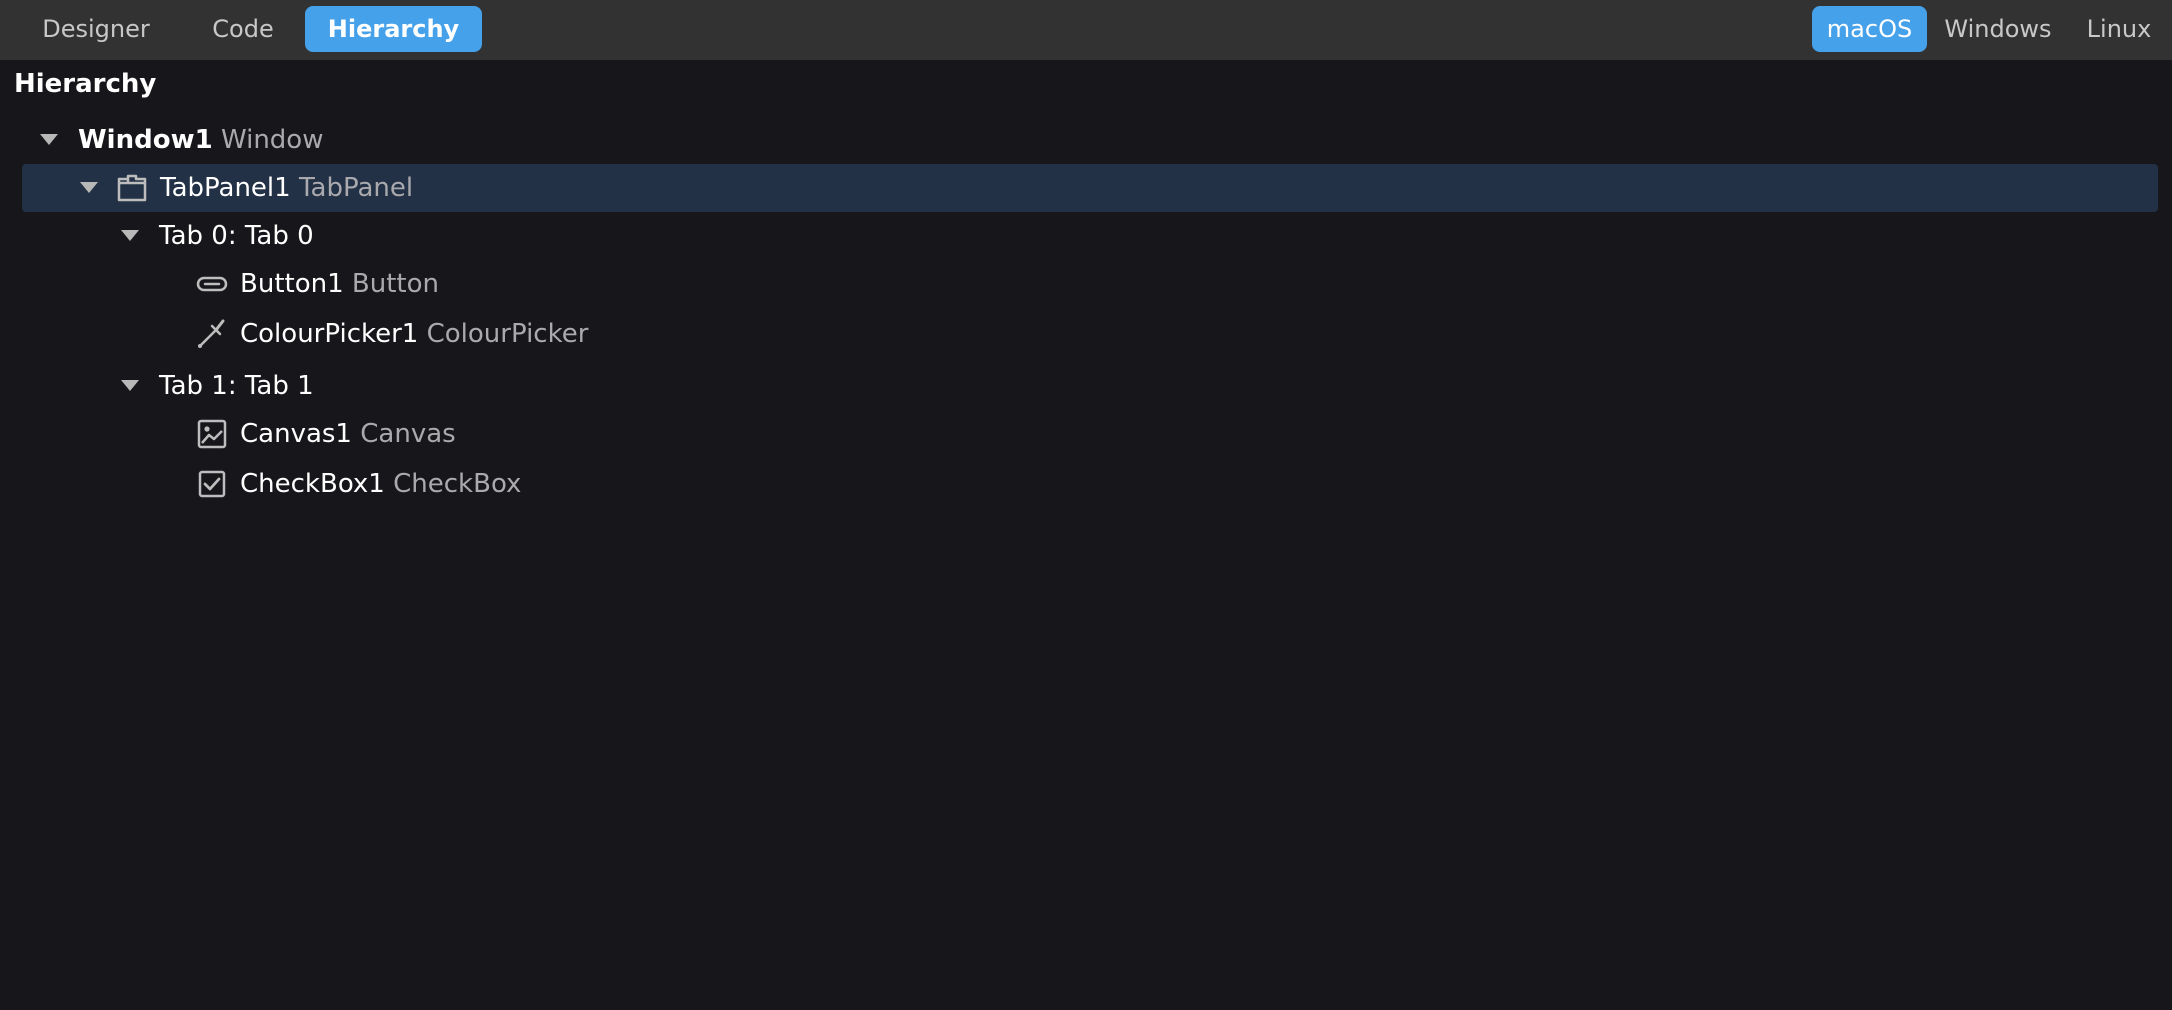 This screenshot has width=2172, height=1010. What do you see at coordinates (225, 188) in the screenshot?
I see `node-name: TabPanel1` at bounding box center [225, 188].